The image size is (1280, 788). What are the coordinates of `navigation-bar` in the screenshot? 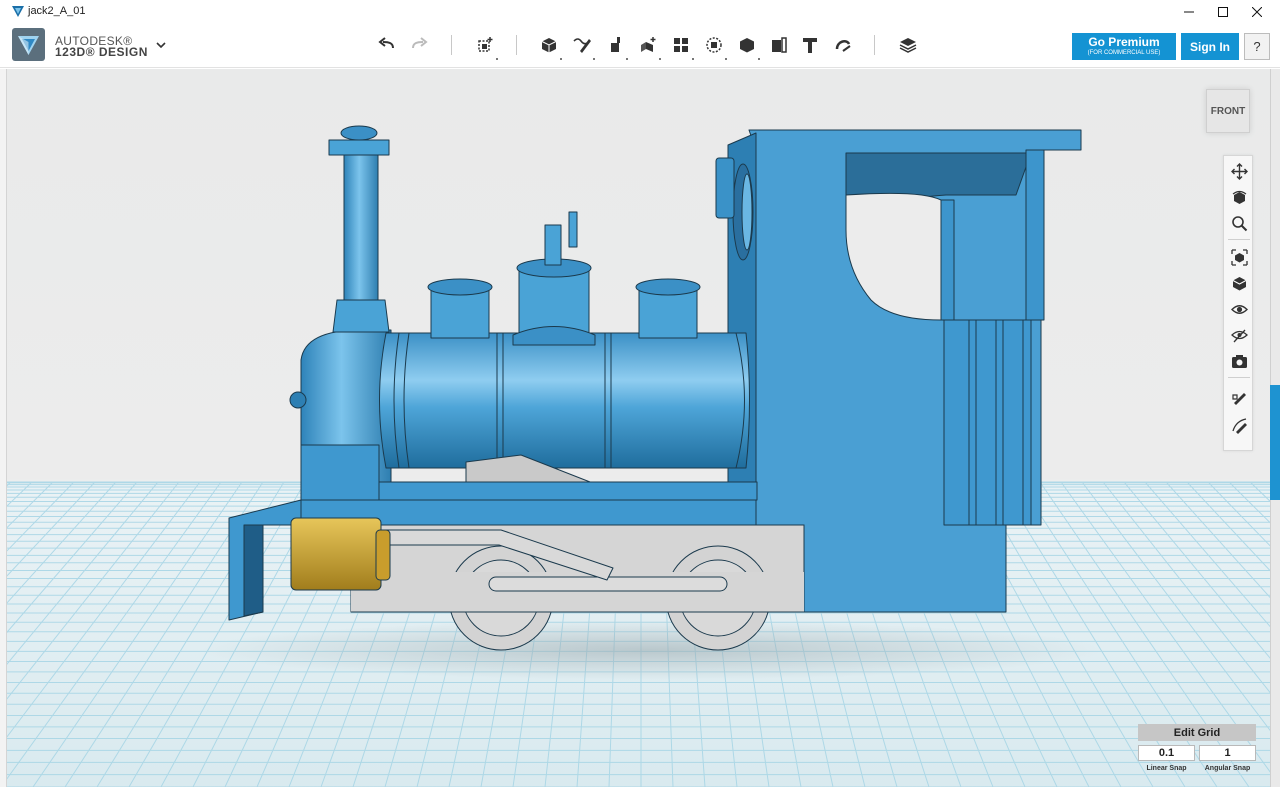 It's located at (1238, 303).